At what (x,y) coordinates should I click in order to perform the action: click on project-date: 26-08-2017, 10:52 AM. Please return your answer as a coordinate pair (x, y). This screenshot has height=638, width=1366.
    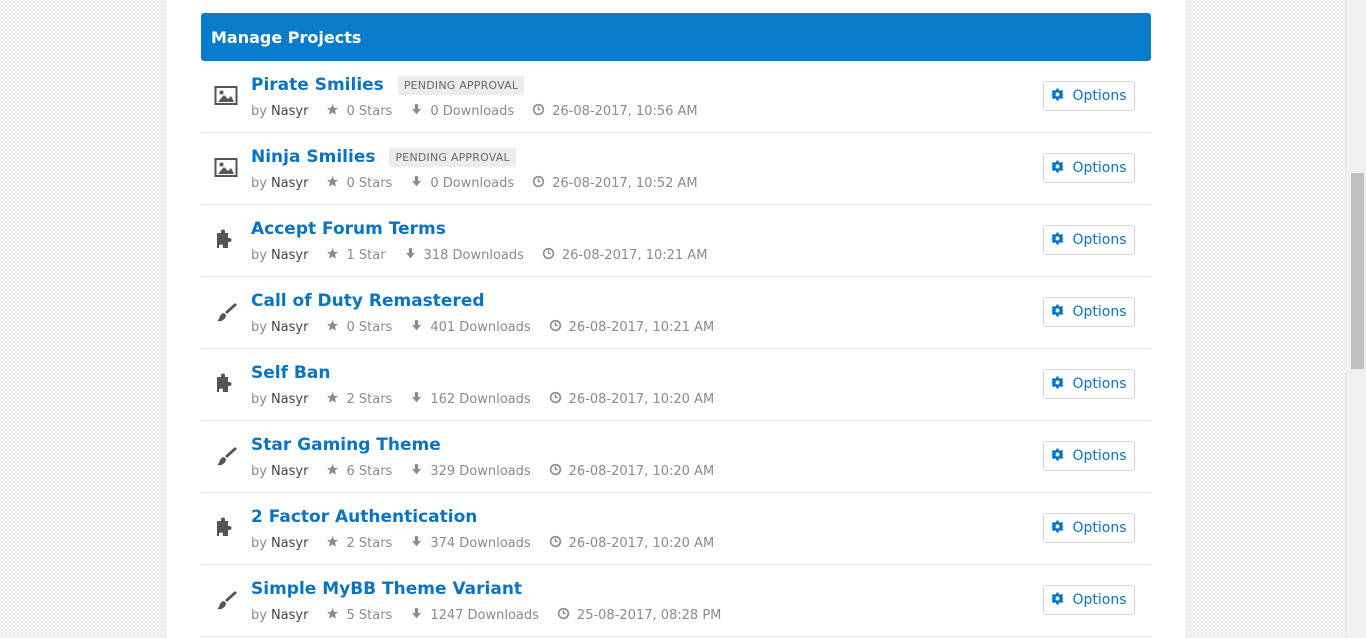
    Looking at the image, I should click on (625, 183).